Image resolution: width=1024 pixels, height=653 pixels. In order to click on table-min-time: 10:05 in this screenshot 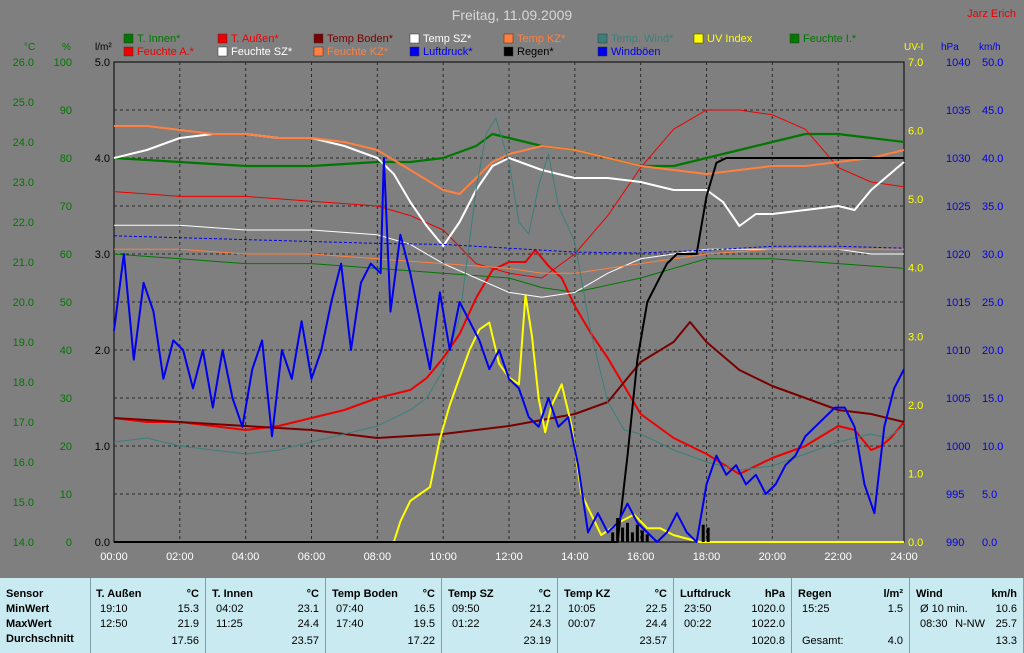, I will do `click(582, 609)`.